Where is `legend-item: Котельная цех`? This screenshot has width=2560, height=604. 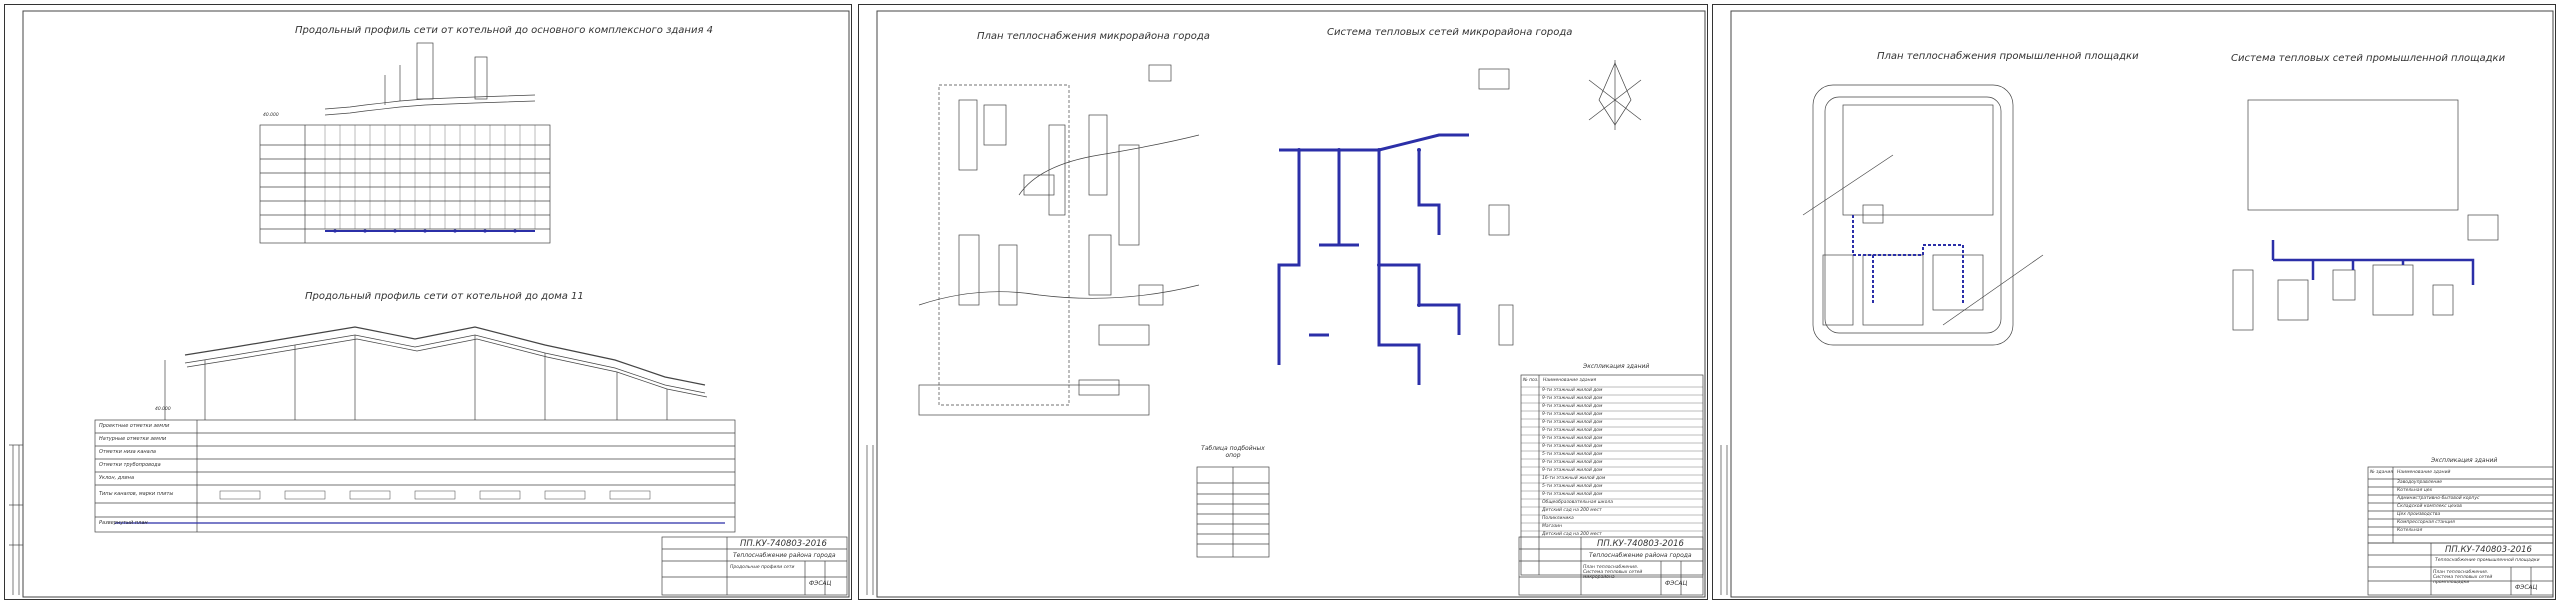 legend-item: Котельная цех is located at coordinates (2415, 490).